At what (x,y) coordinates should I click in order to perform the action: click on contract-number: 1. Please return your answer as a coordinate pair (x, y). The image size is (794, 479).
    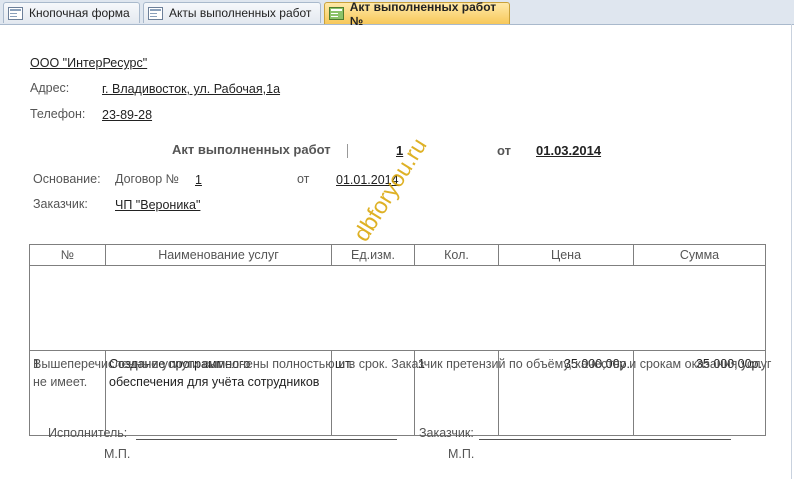
    Looking at the image, I should click on (198, 180).